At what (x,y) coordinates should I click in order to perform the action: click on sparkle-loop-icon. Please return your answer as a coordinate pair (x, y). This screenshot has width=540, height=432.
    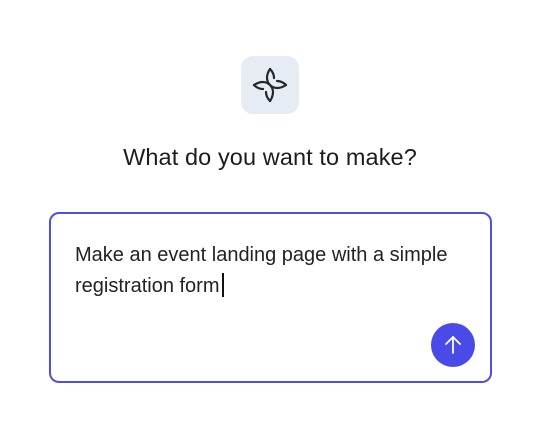
    Looking at the image, I should click on (270, 85).